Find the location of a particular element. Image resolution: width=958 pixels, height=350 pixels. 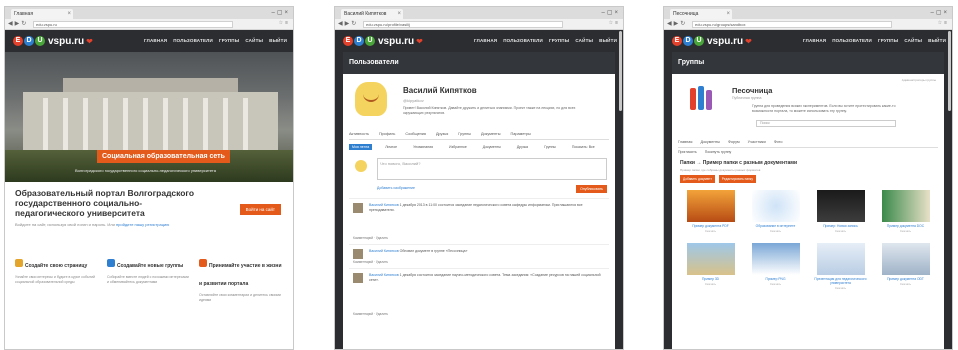

tab-groups: Группы is located at coordinates (464, 134).